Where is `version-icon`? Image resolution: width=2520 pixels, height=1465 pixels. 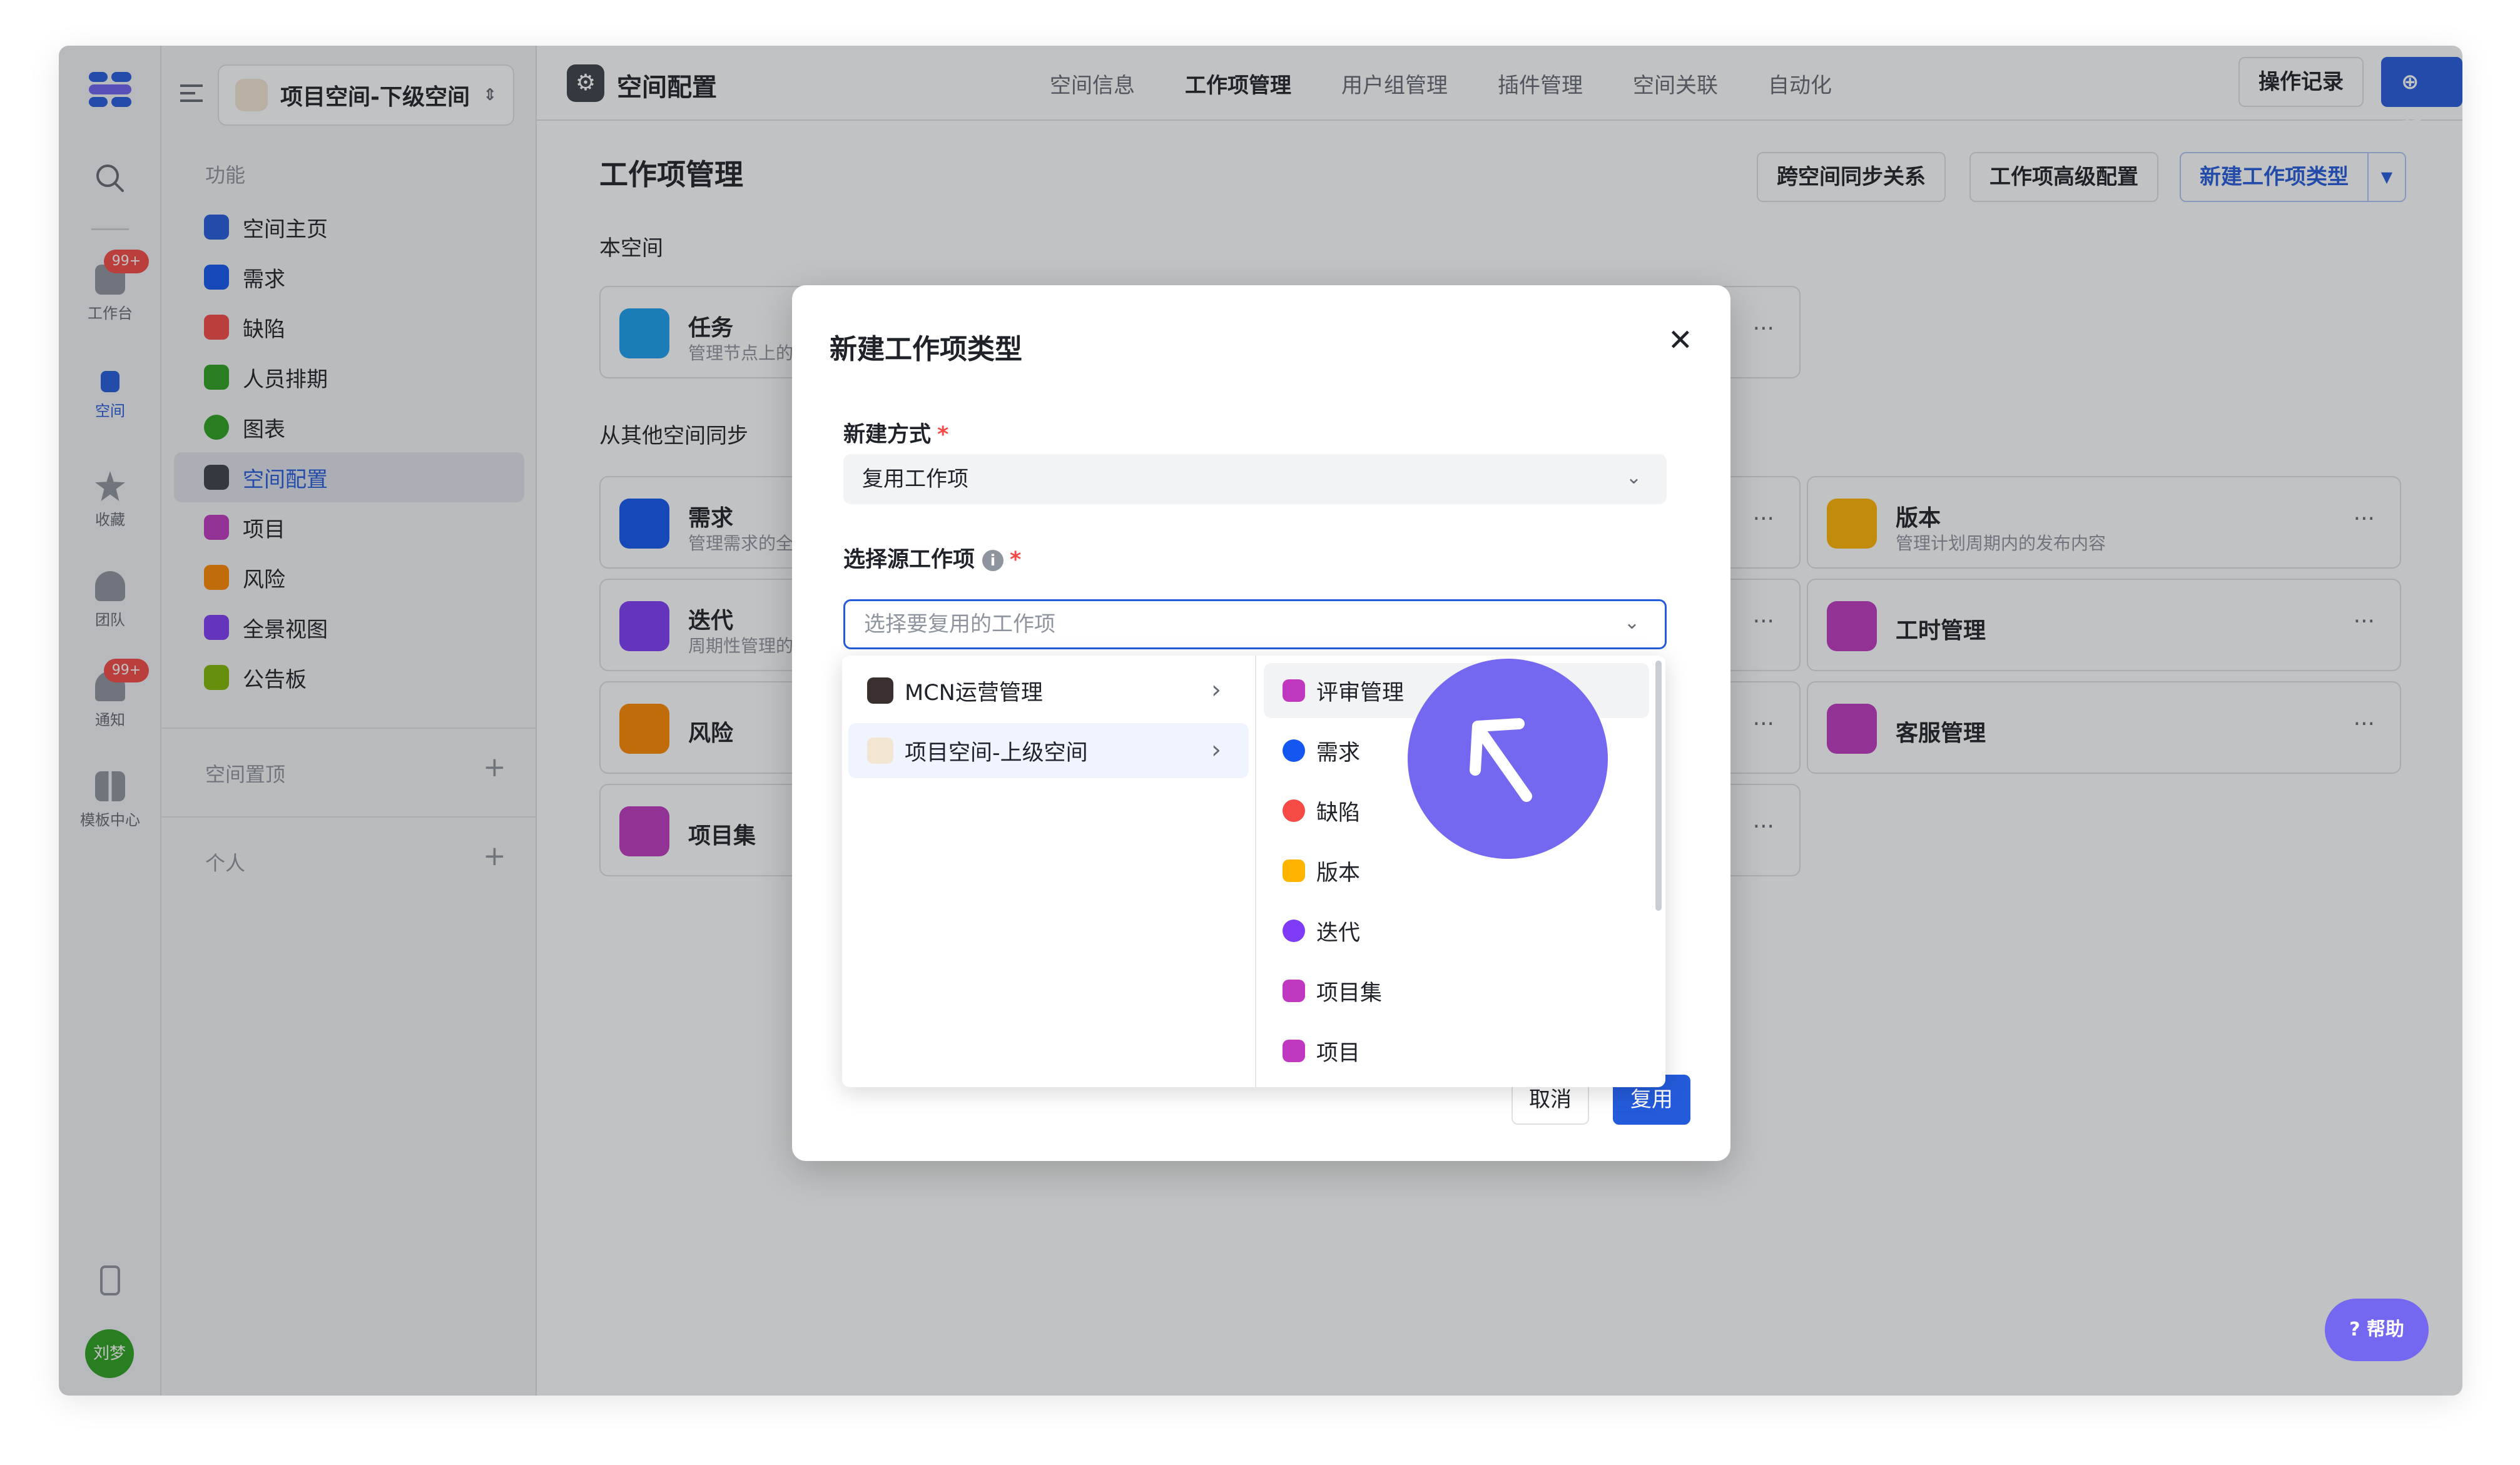 version-icon is located at coordinates (1294, 870).